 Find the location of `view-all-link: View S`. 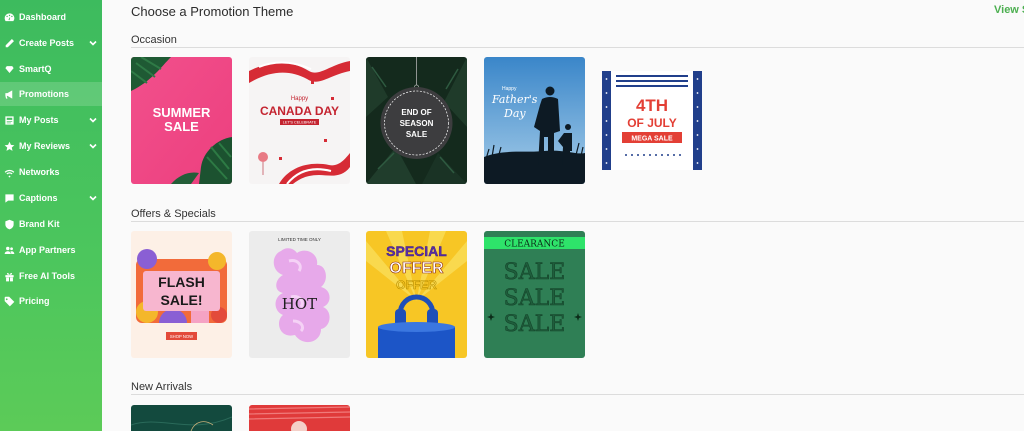

view-all-link: View S is located at coordinates (1009, 10).